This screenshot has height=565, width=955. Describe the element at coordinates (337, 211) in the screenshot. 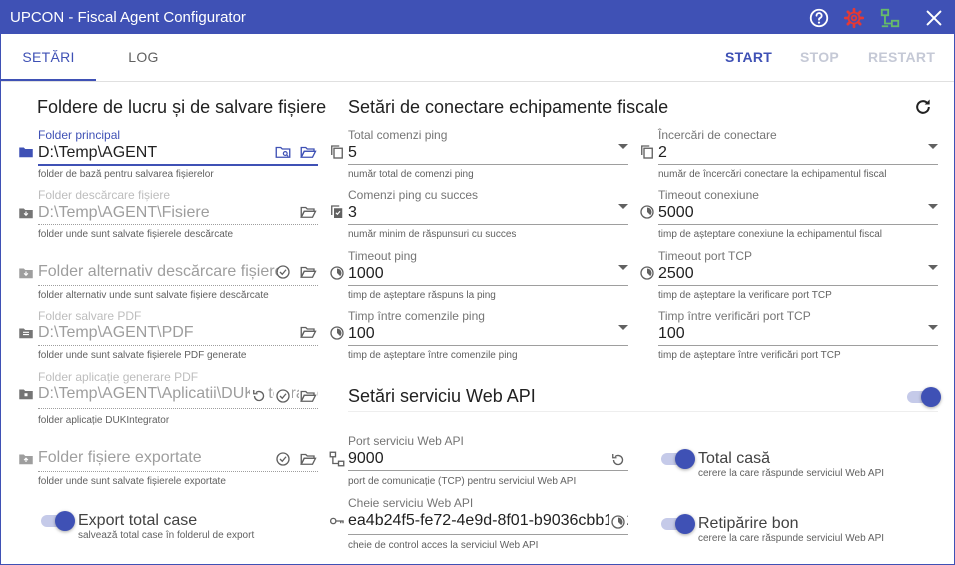

I see `copy-check-icon` at that location.